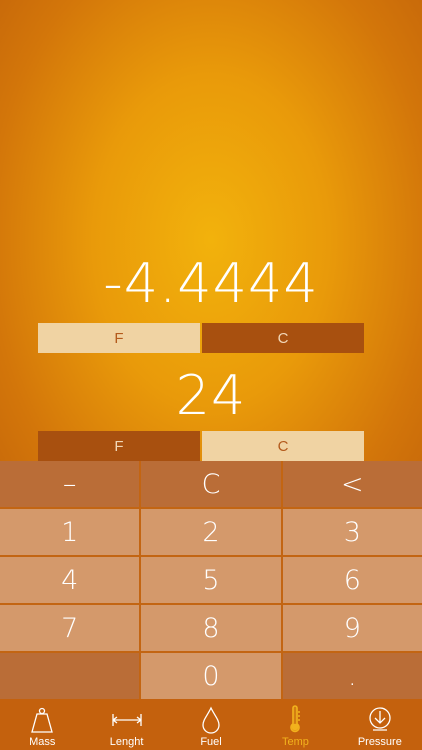 Image resolution: width=422 pixels, height=750 pixels. I want to click on key-2: 2, so click(211, 532).